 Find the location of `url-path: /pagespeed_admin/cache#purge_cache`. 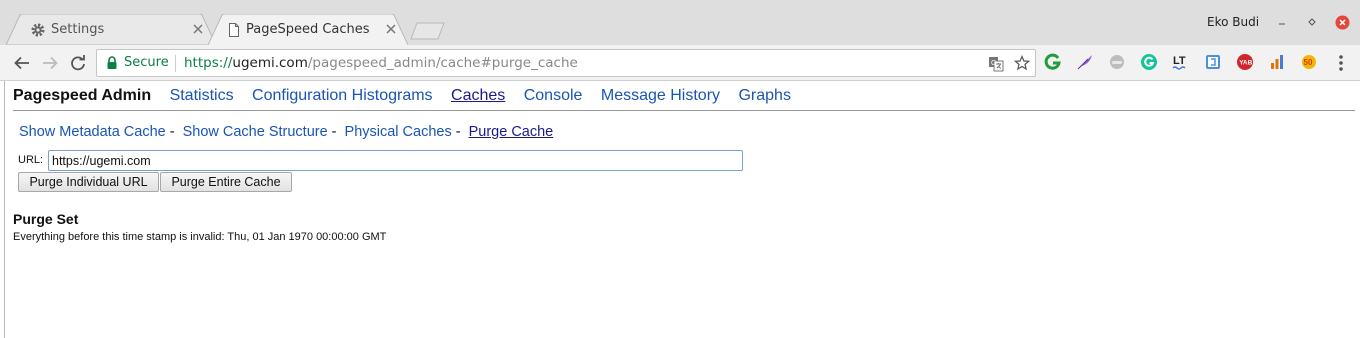

url-path: /pagespeed_admin/cache#purge_cache is located at coordinates (442, 63).